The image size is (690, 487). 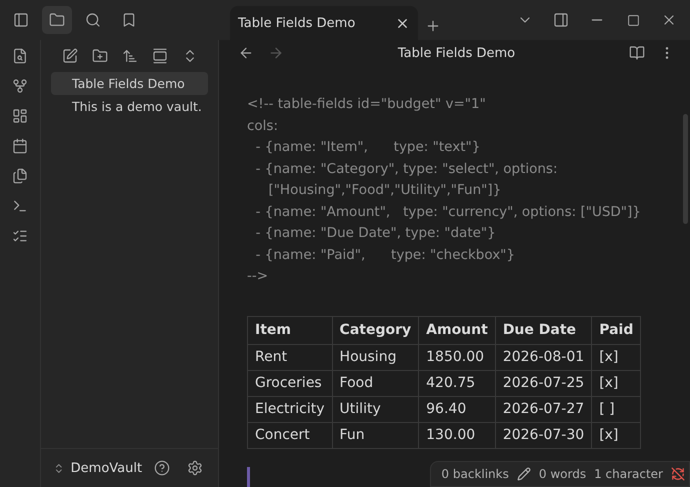 What do you see at coordinates (457, 383) in the screenshot?
I see `table-cell: 420.75` at bounding box center [457, 383].